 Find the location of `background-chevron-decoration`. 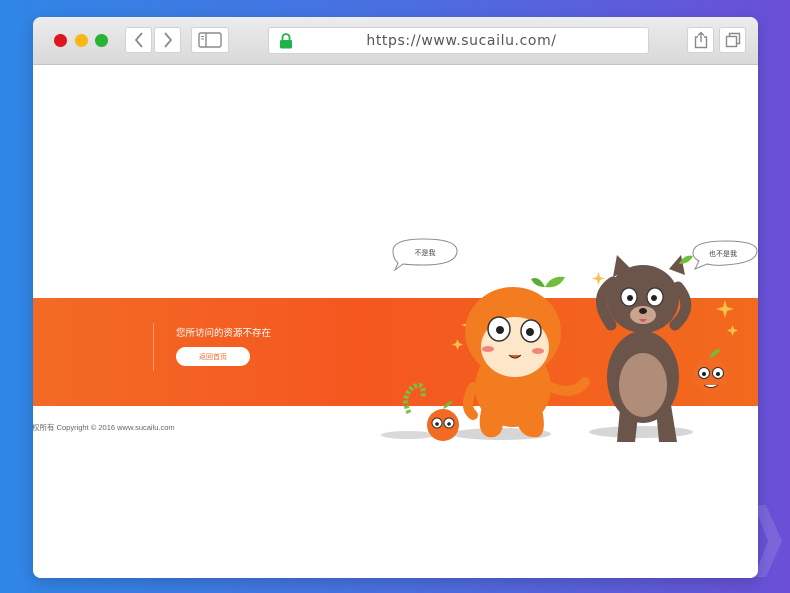

background-chevron-decoration is located at coordinates (768, 541).